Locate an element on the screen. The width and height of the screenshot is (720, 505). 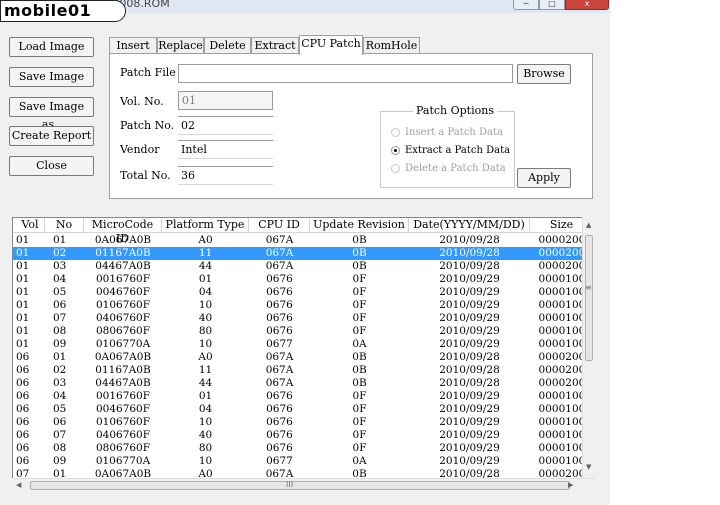
window-close-button: x is located at coordinates (587, 5).